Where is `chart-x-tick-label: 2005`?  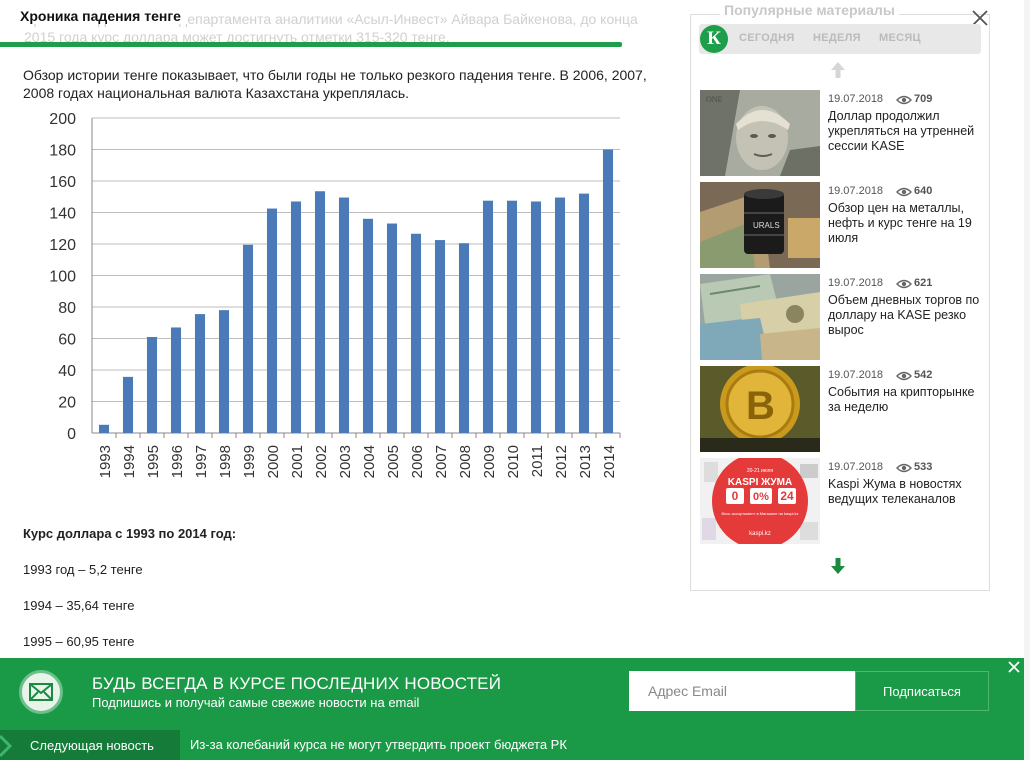
chart-x-tick-label: 2005 is located at coordinates (393, 461).